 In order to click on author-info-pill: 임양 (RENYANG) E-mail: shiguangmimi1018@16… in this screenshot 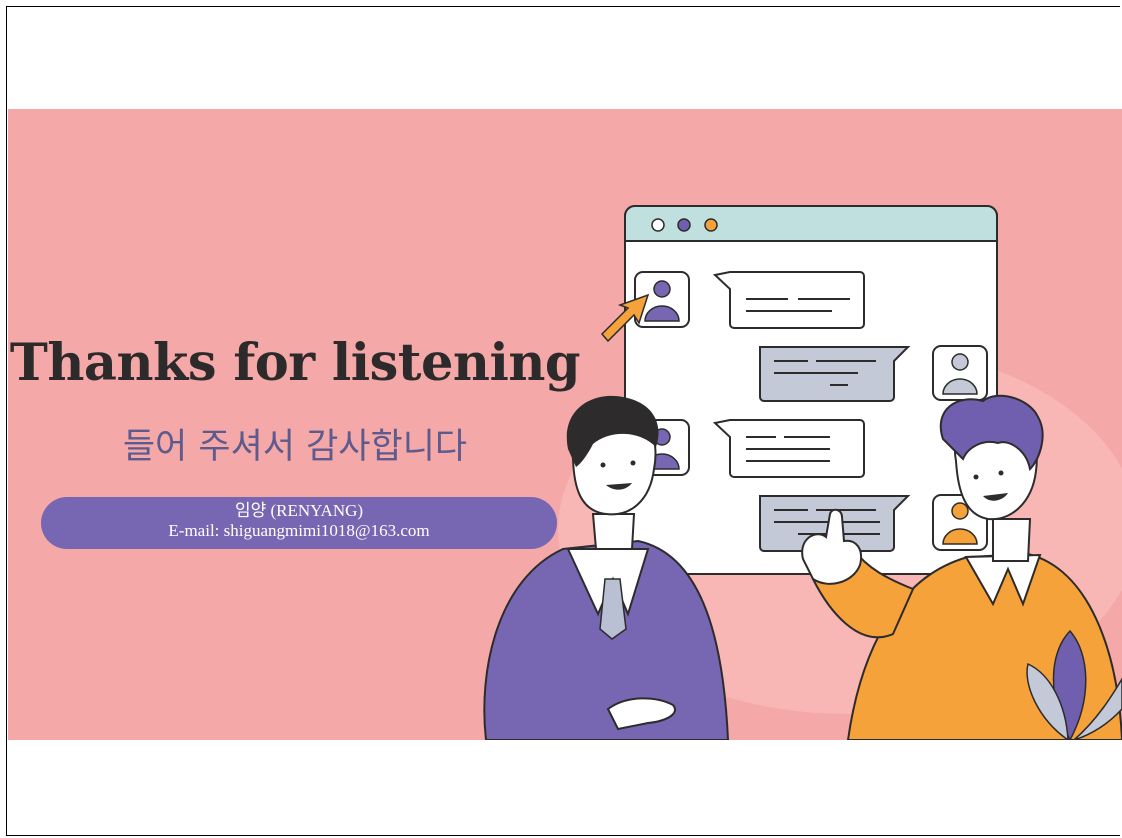, I will do `click(299, 523)`.